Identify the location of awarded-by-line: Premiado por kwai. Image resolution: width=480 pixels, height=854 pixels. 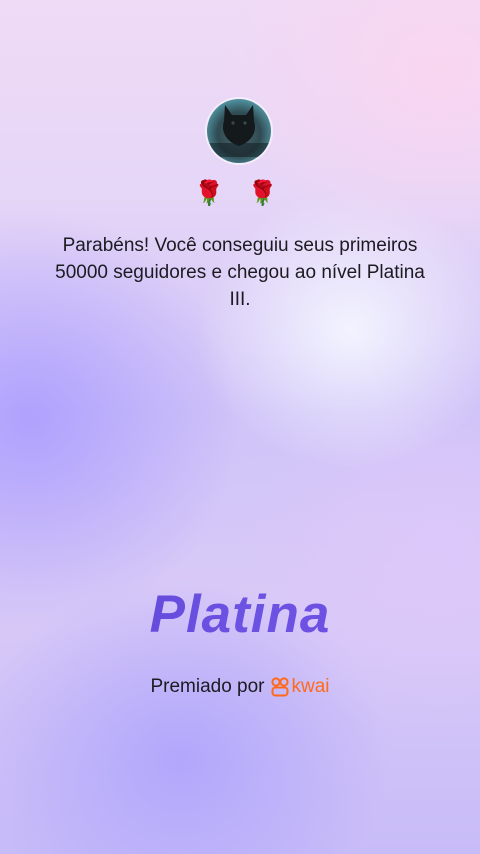
(240, 687).